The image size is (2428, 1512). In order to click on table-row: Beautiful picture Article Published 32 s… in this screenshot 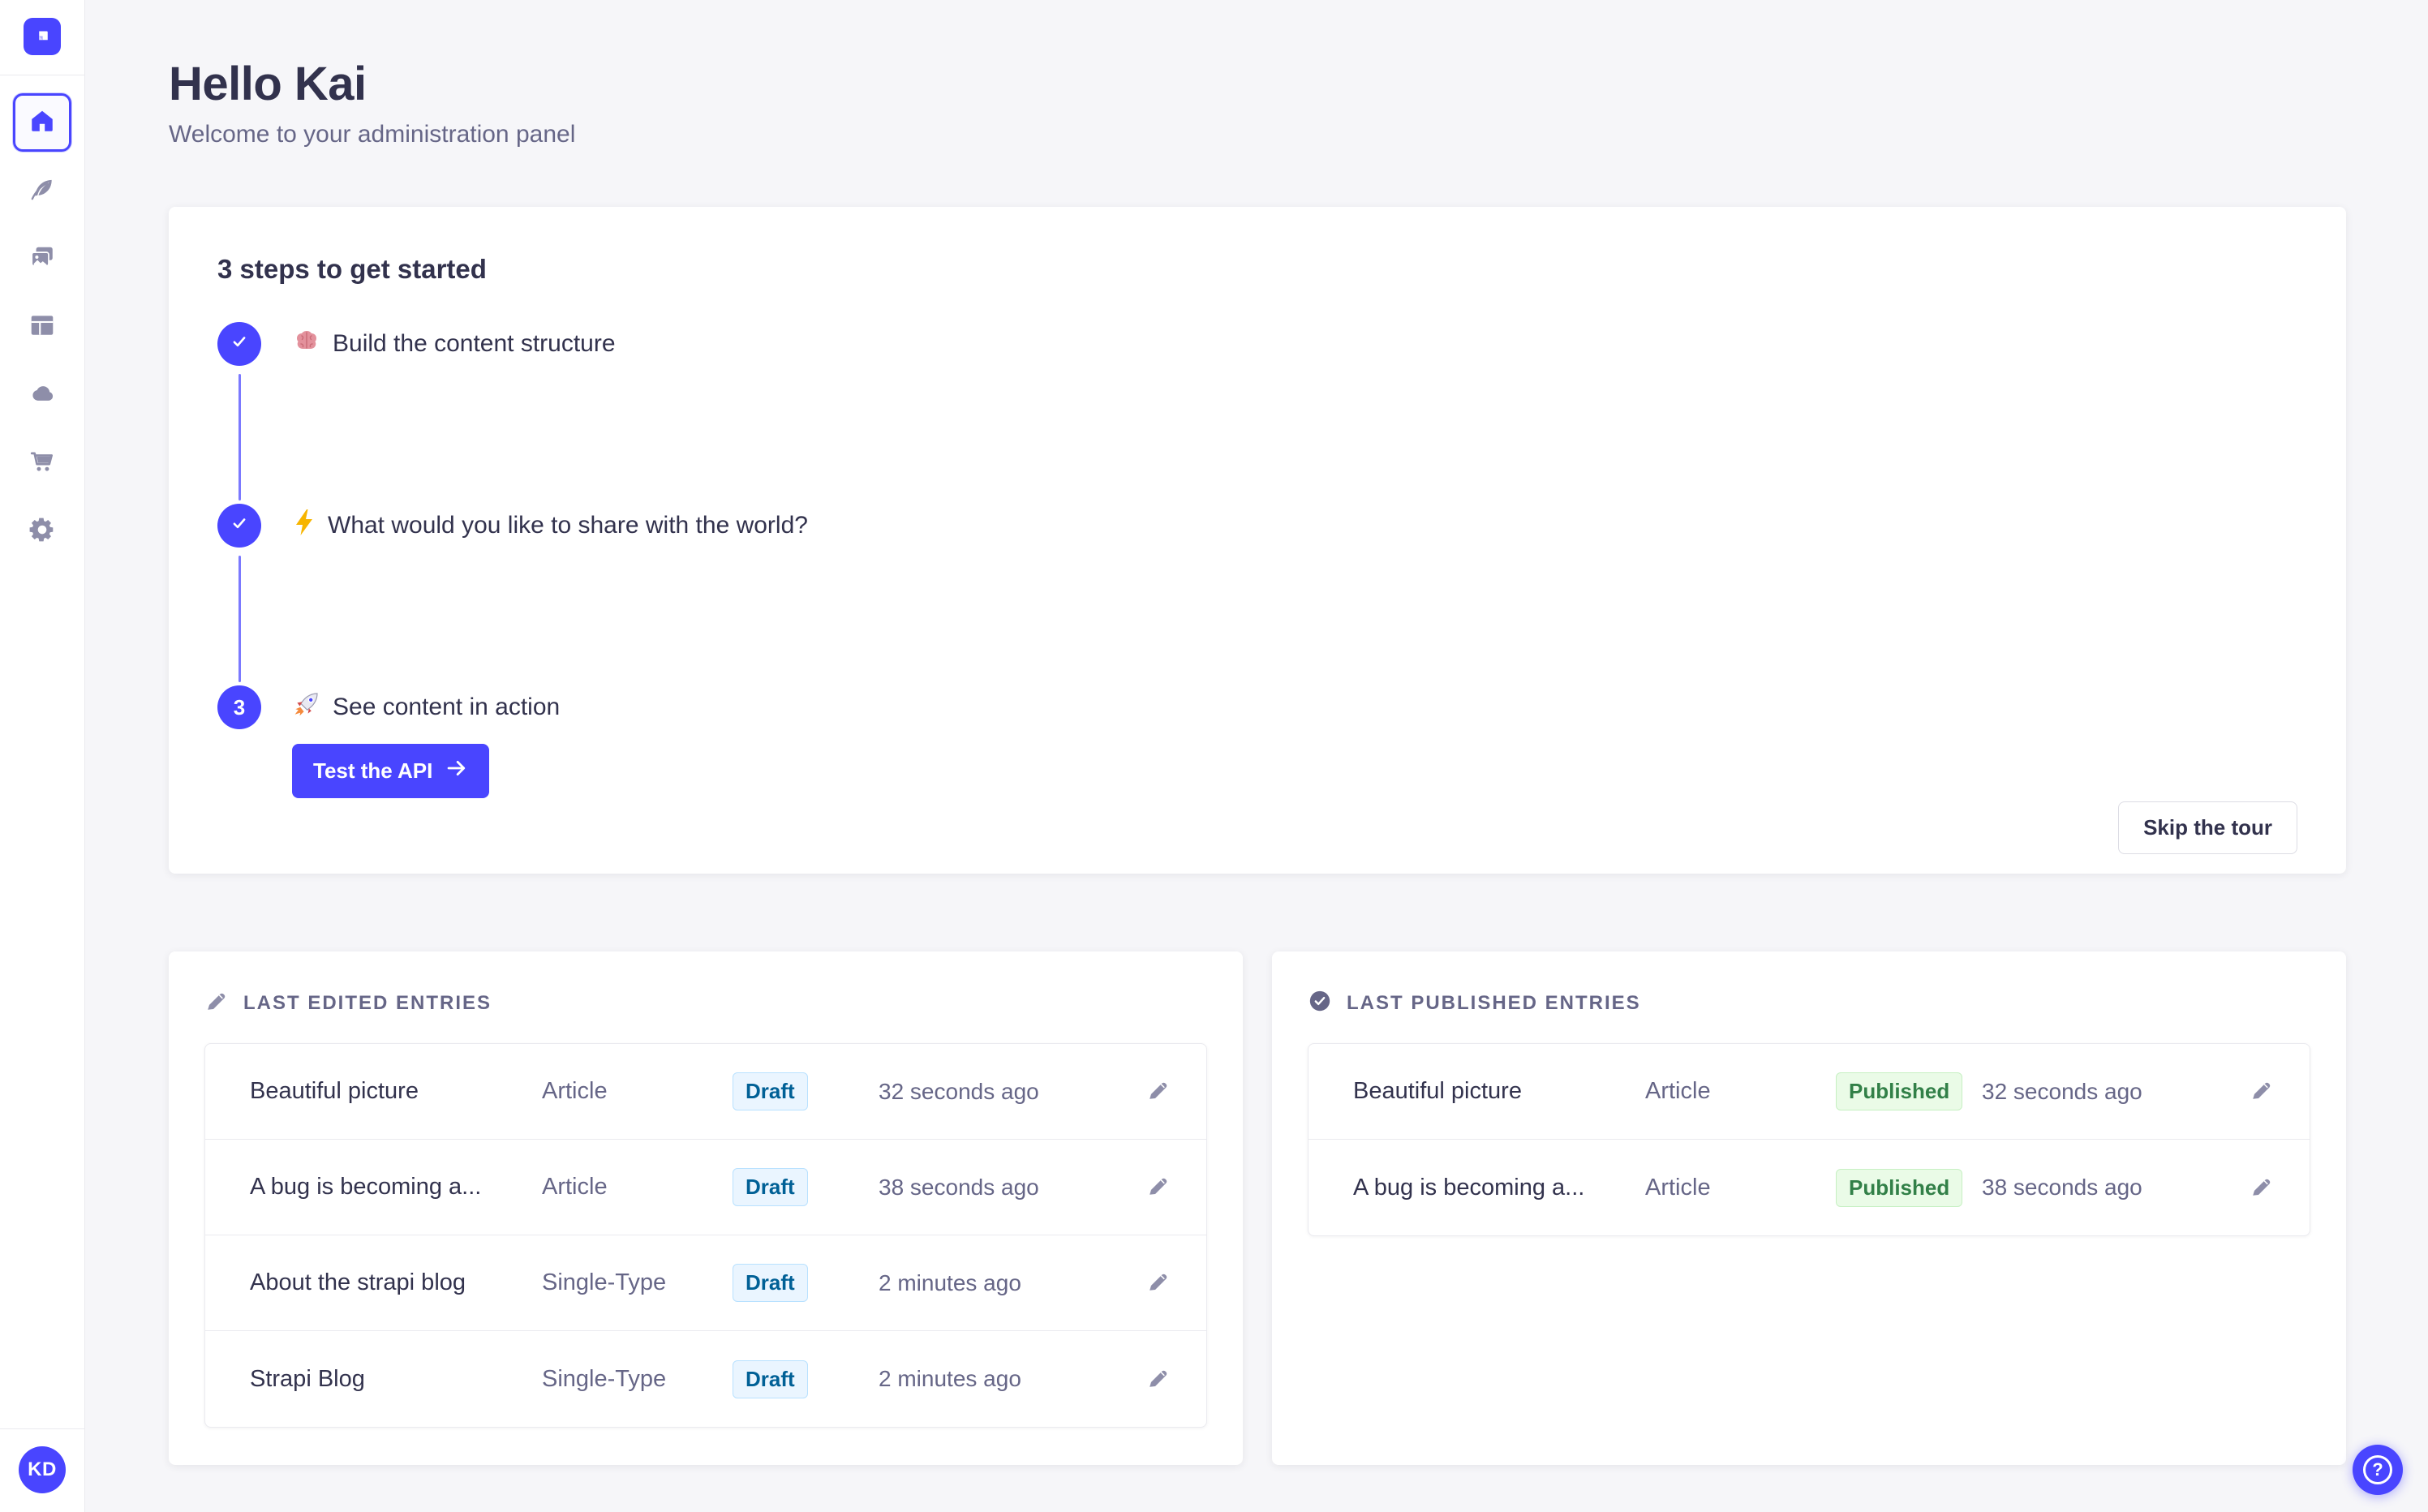, I will do `click(1809, 1092)`.